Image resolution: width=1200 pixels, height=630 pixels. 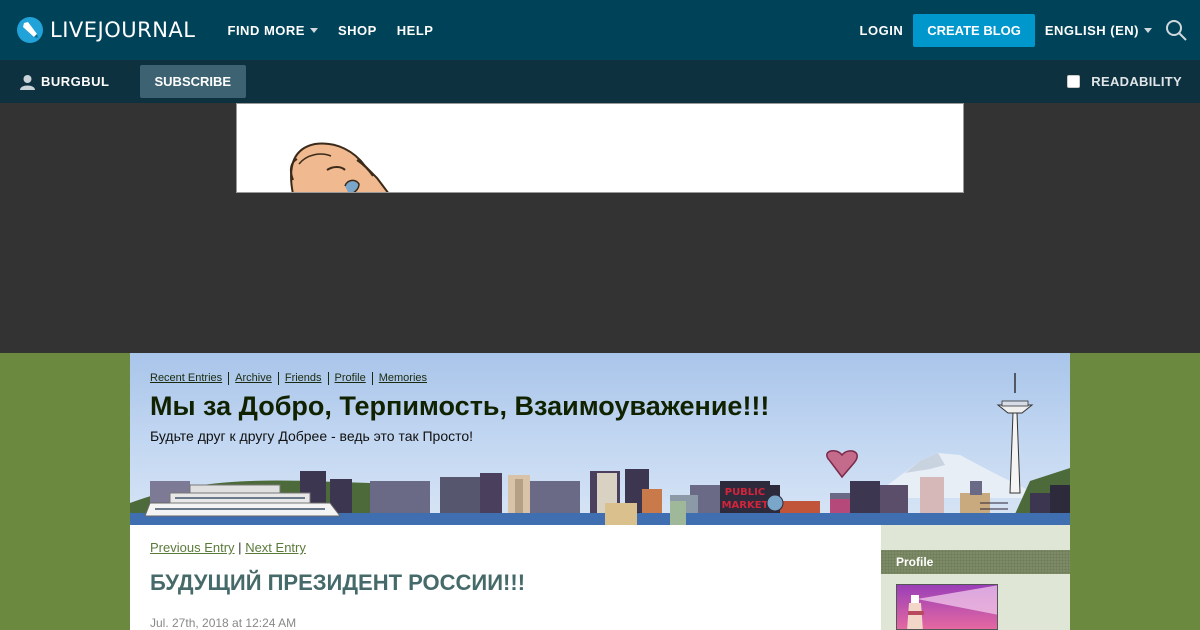 I want to click on search-icon, so click(x=1176, y=30).